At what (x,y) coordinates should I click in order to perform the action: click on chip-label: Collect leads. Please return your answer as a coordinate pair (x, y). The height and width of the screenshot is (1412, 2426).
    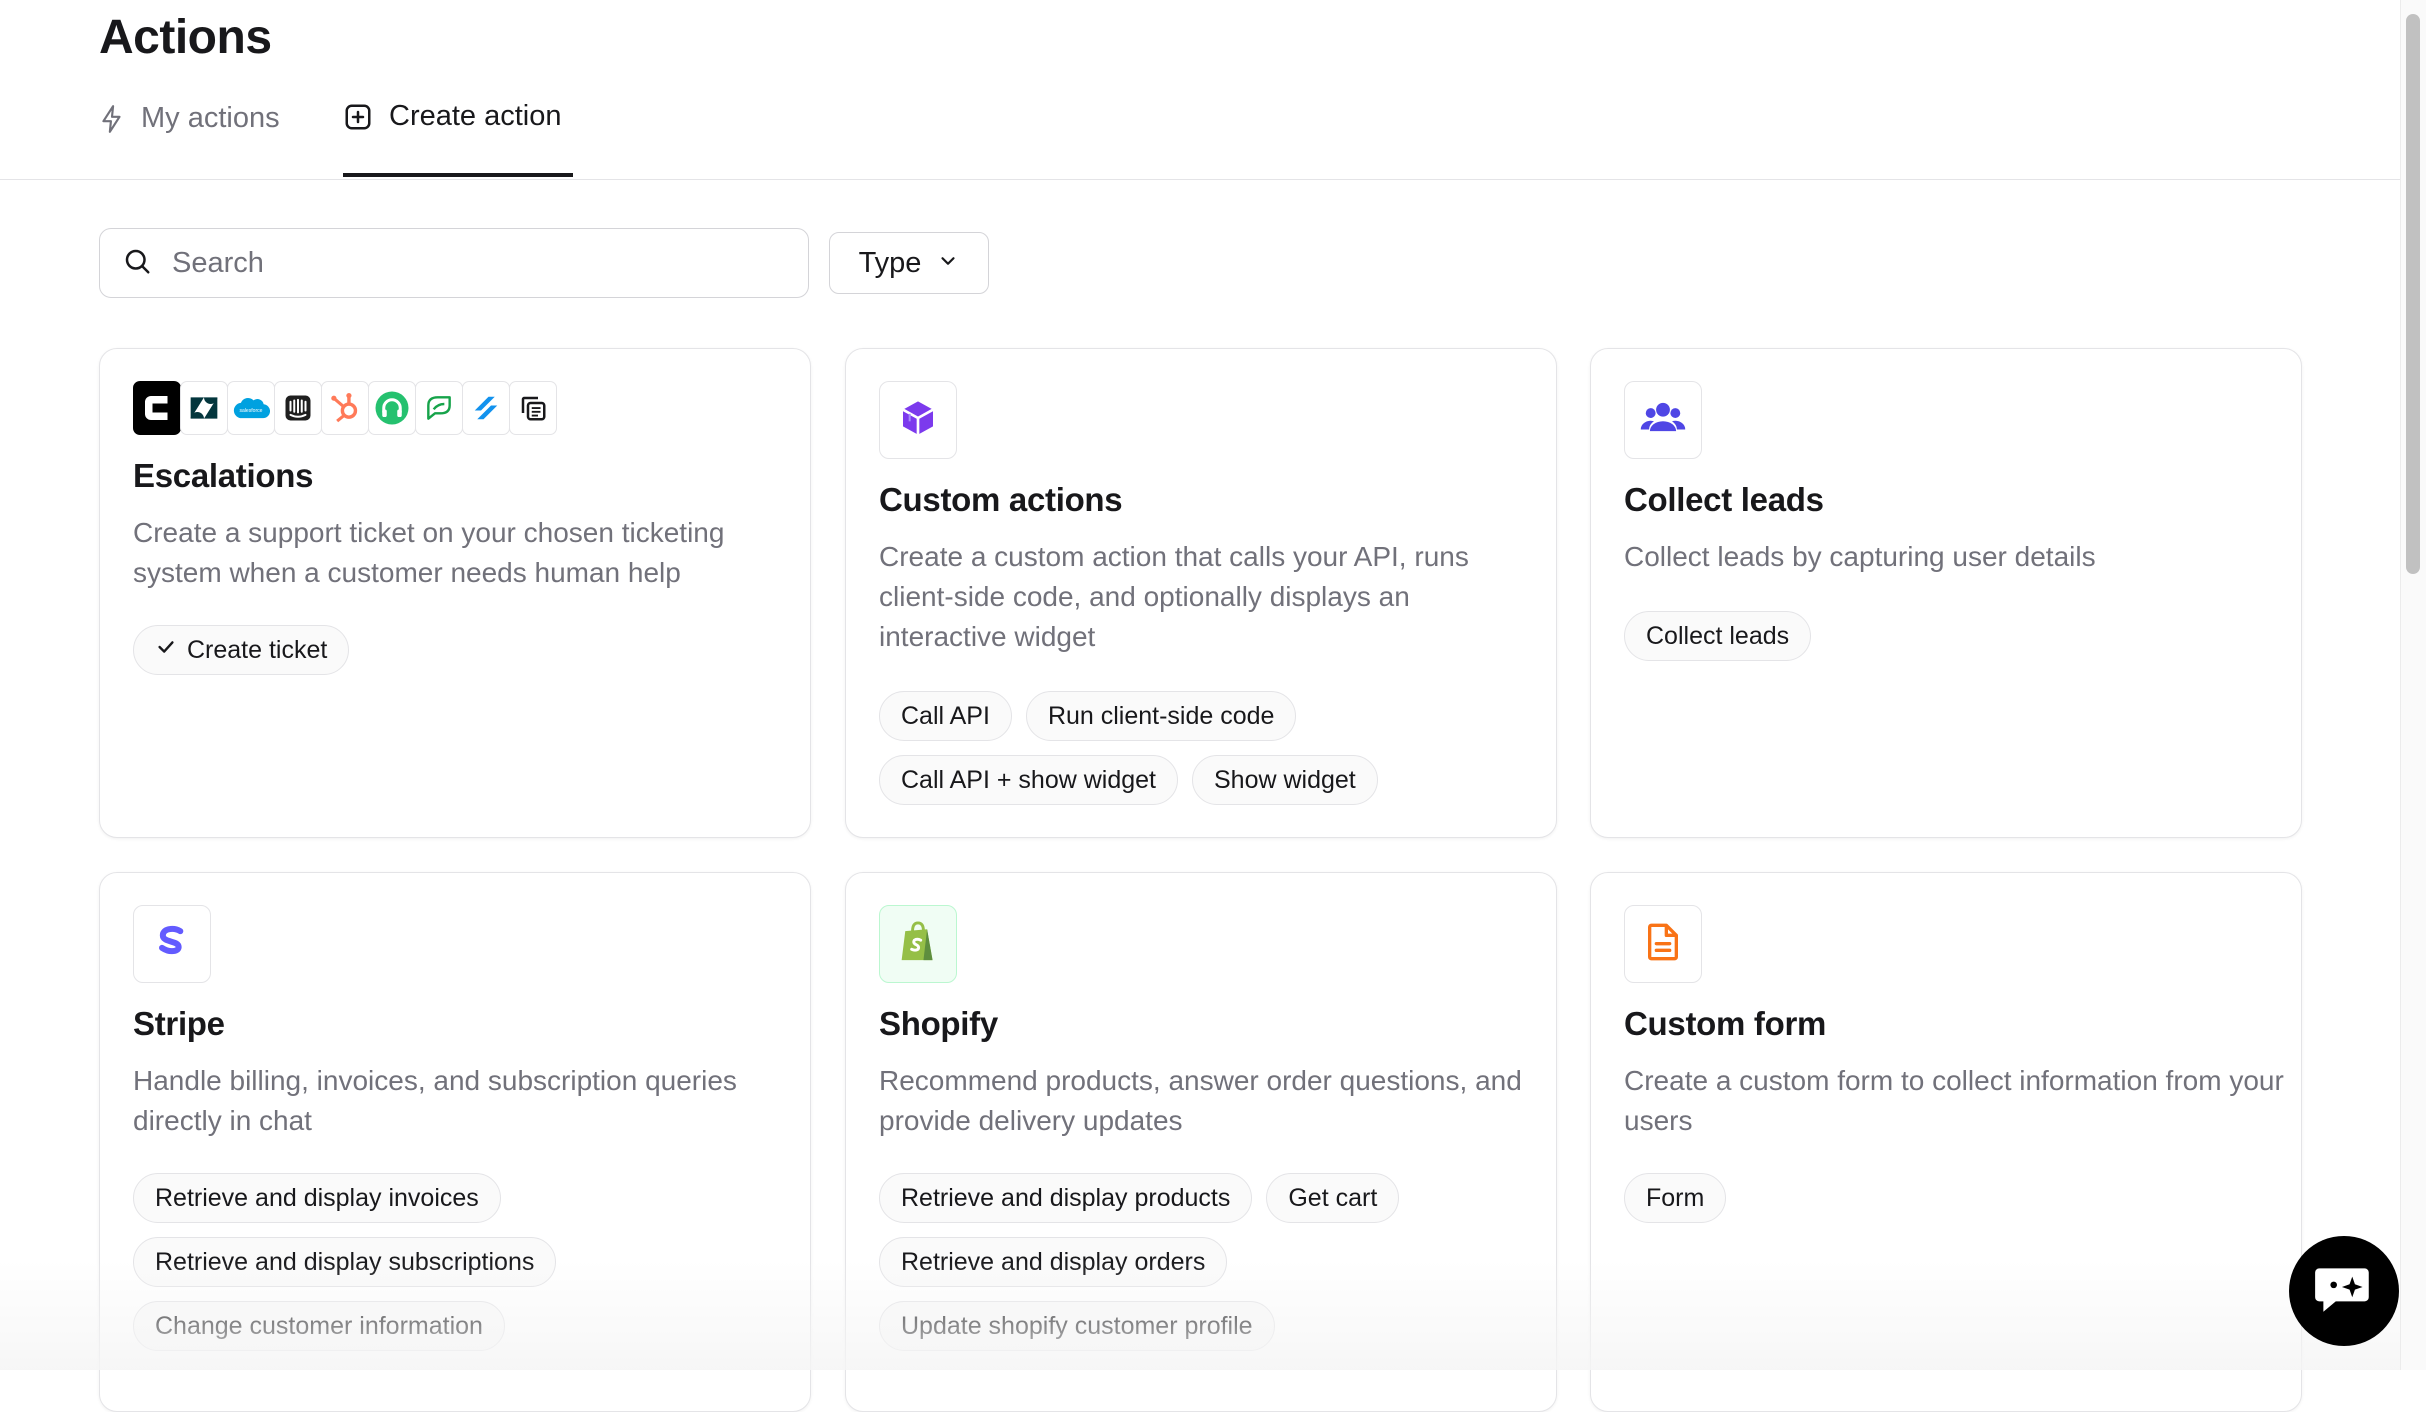
    Looking at the image, I should click on (1718, 635).